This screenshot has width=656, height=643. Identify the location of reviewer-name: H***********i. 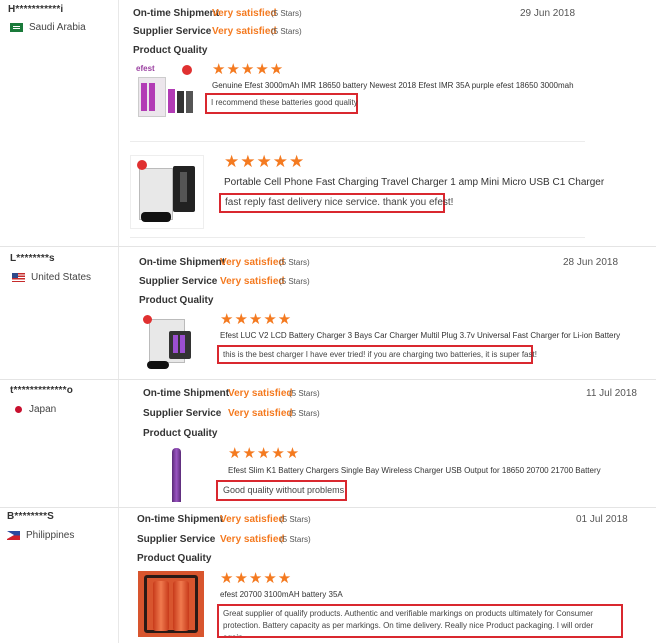
(36, 9).